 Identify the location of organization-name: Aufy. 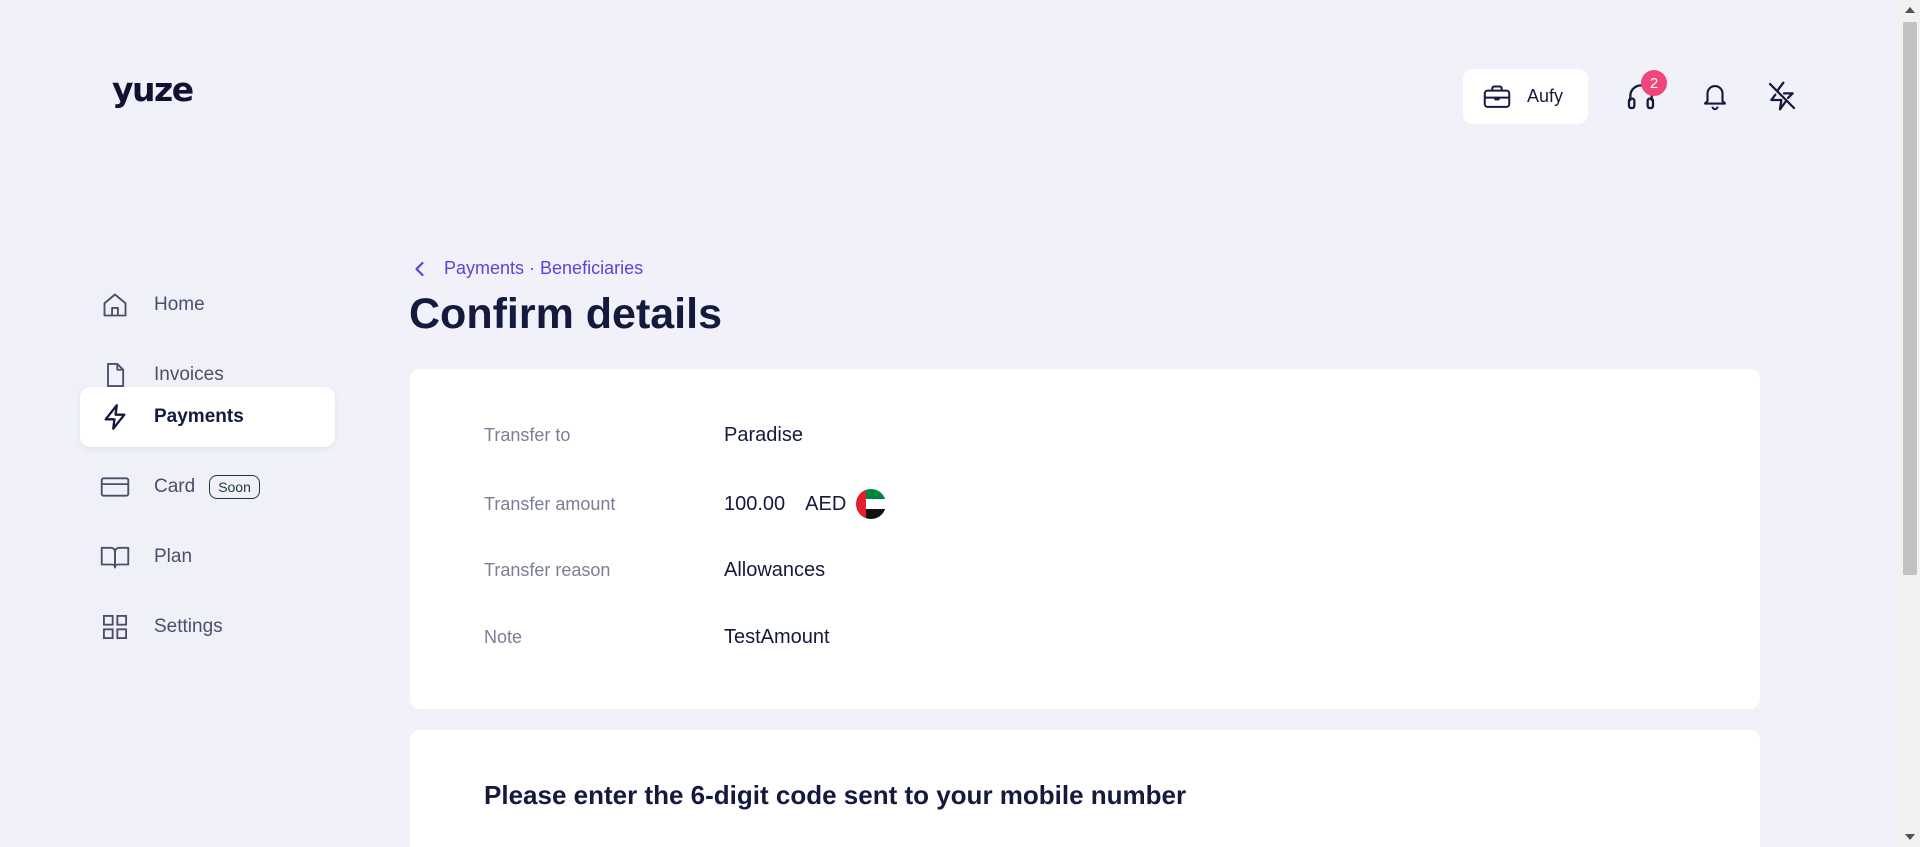
(1545, 96).